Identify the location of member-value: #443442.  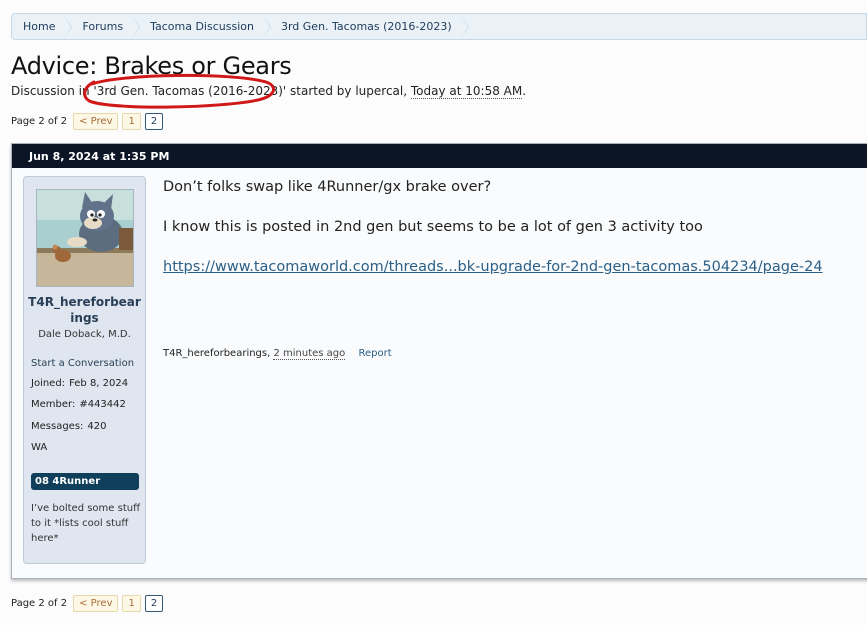
(102, 404).